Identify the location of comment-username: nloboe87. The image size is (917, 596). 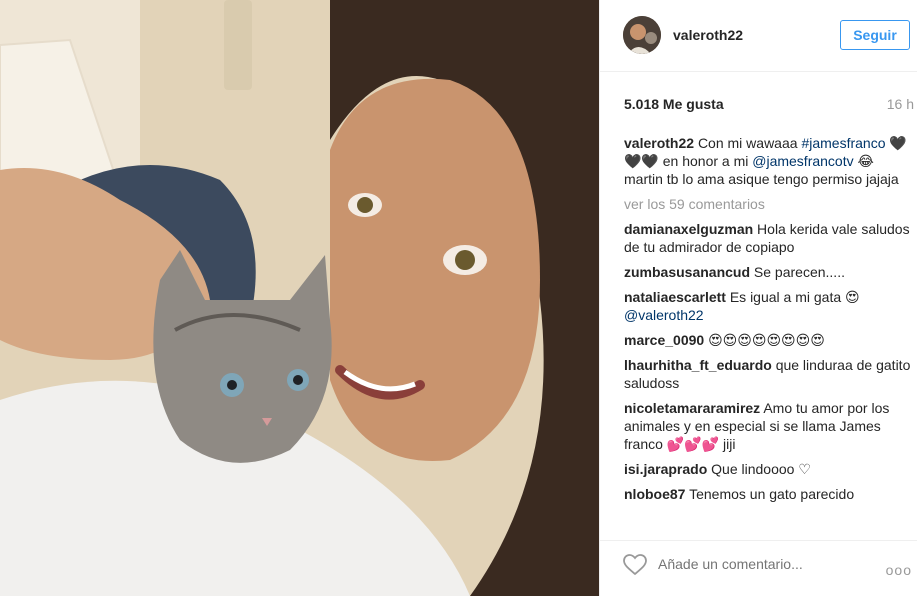
(654, 494).